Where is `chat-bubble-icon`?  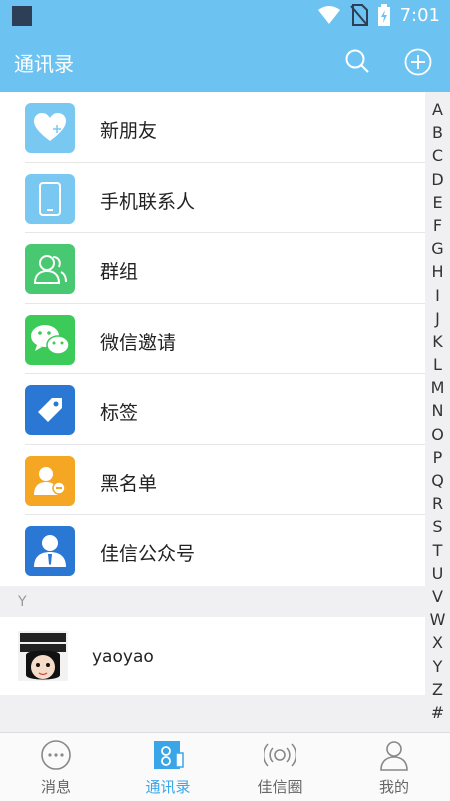 chat-bubble-icon is located at coordinates (56, 755).